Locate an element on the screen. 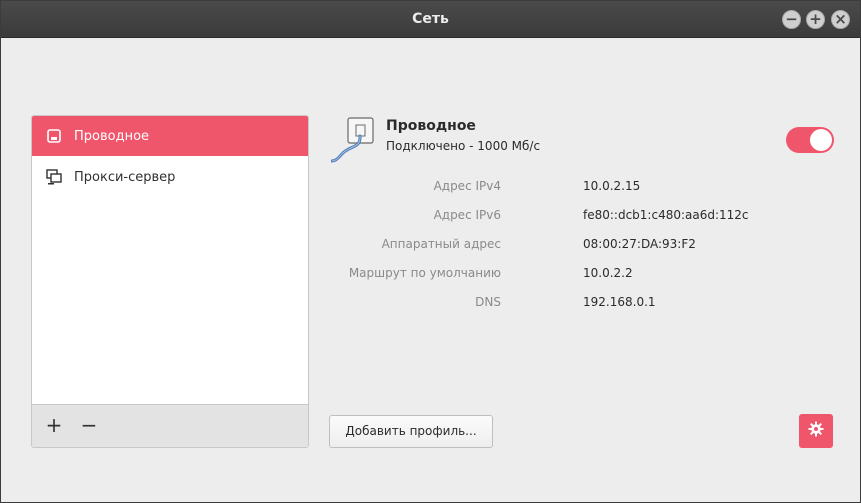 This screenshot has width=861, height=503. detail-value: 08:00:27:DA:93:F2 is located at coordinates (639, 244).